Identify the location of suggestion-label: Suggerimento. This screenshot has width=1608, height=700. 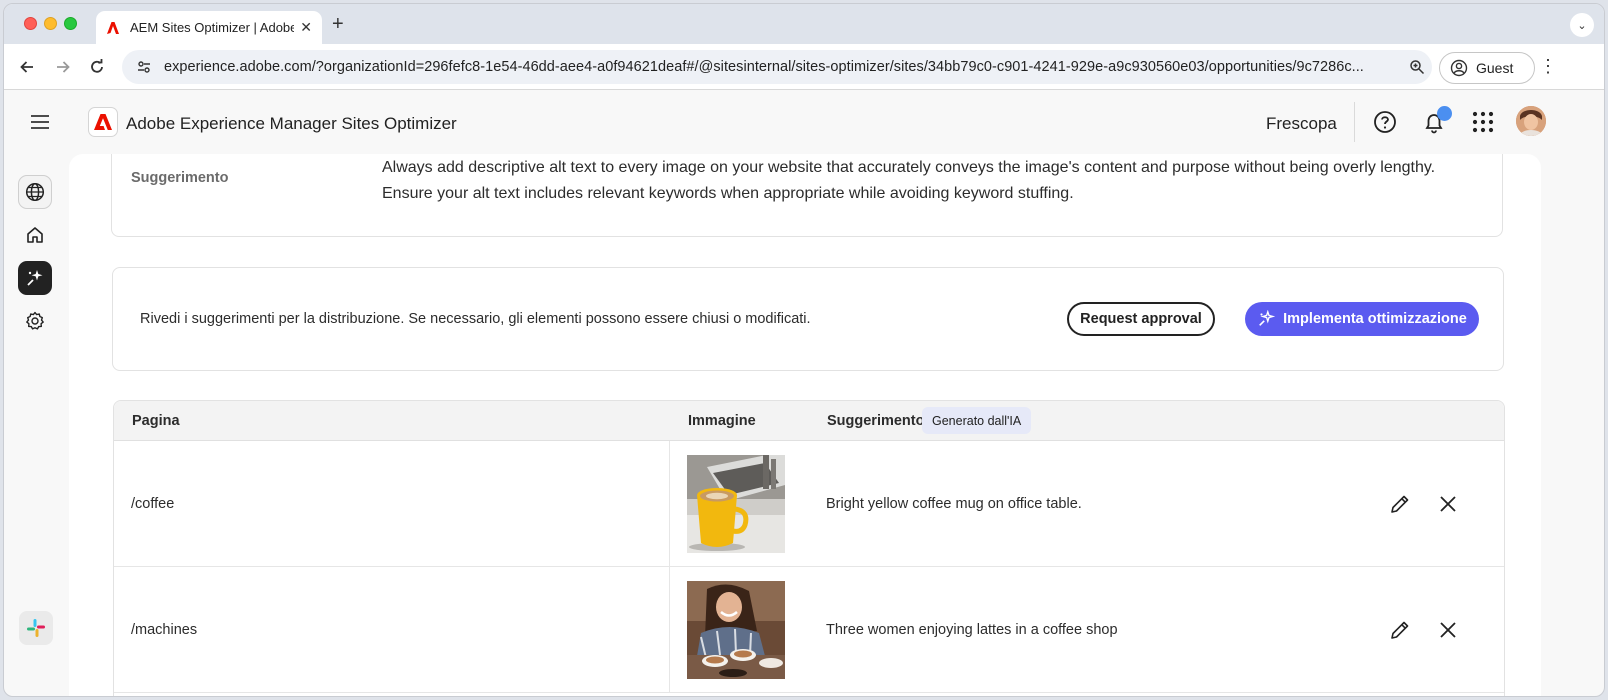
(180, 178).